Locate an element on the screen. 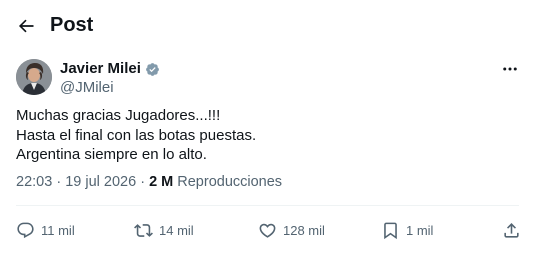  repost-icon is located at coordinates (143, 230).